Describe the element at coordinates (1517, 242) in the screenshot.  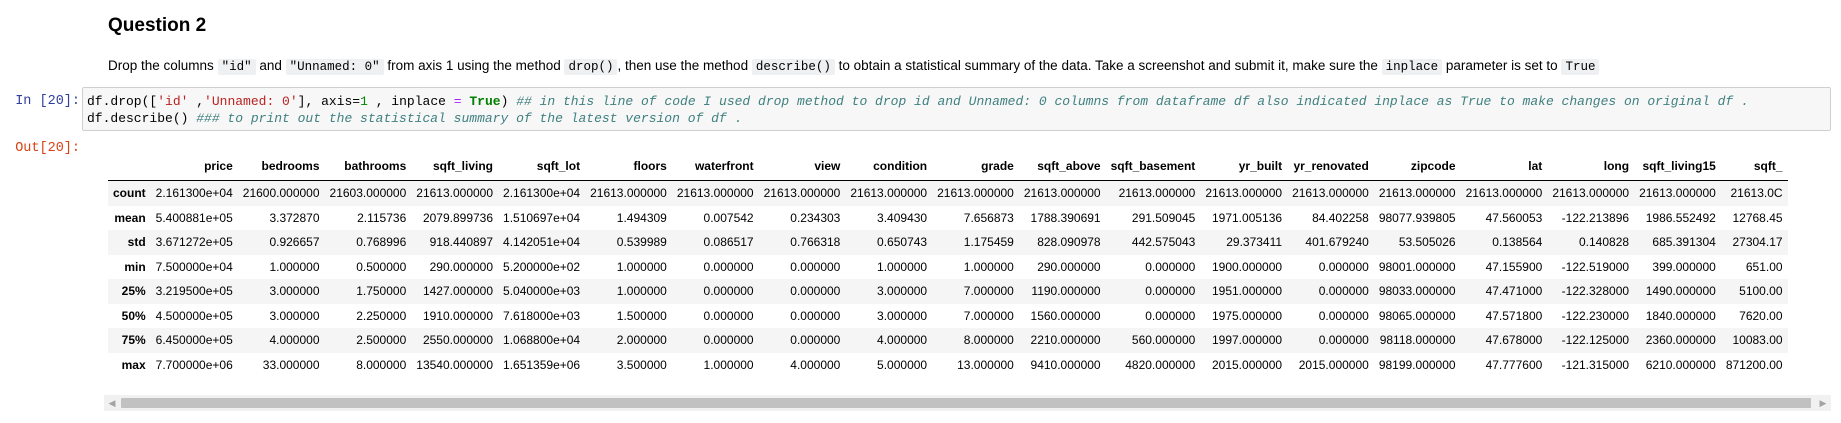
I see `table-cell: 0.138564` at that location.